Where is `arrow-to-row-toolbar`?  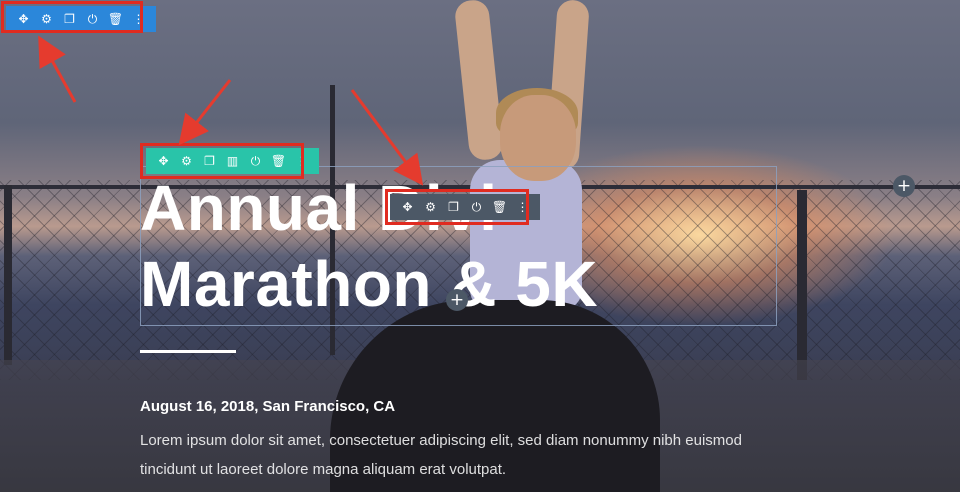 arrow-to-row-toolbar is located at coordinates (205, 112).